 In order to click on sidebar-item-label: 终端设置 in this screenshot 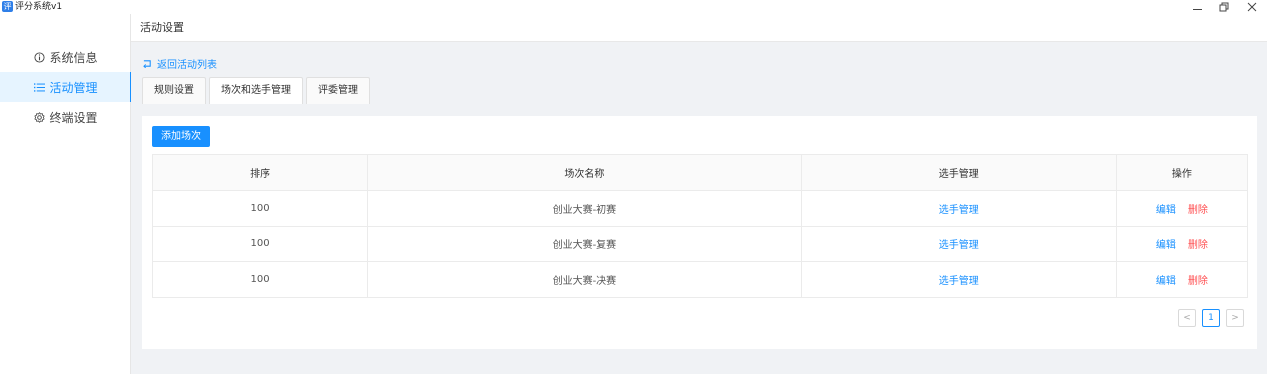, I will do `click(73, 117)`.